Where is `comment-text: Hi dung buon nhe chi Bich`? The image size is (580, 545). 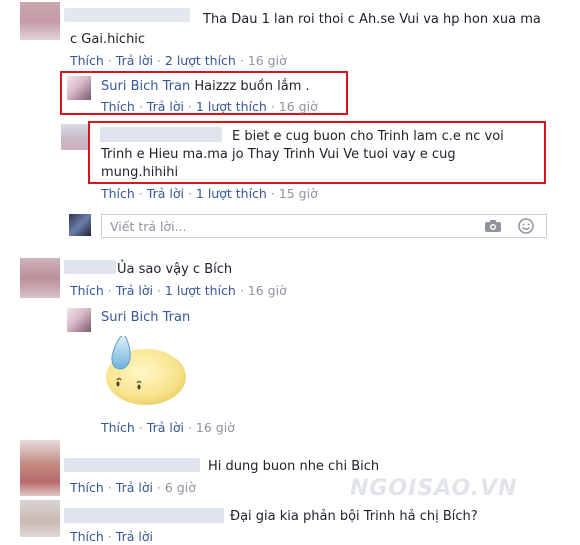 comment-text: Hi dung buon nhe chi Bich is located at coordinates (294, 466).